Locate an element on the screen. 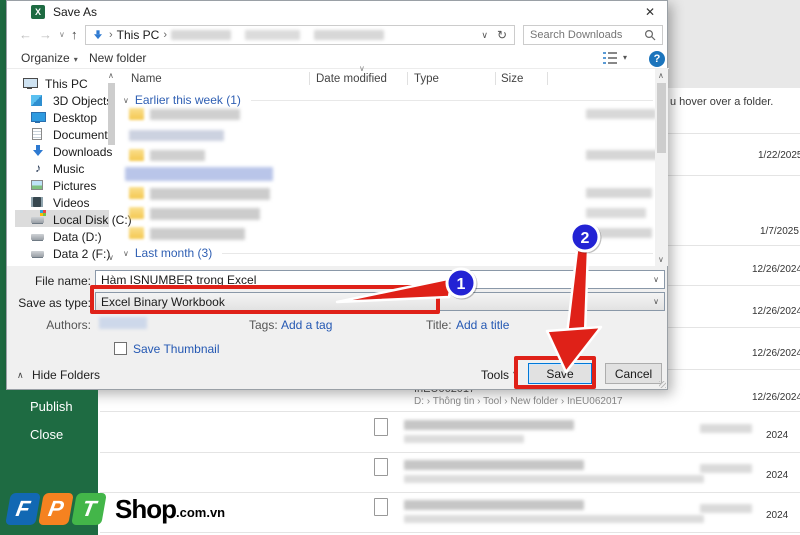  save-thumbnail-label: Save Thumbnail is located at coordinates (176, 349).